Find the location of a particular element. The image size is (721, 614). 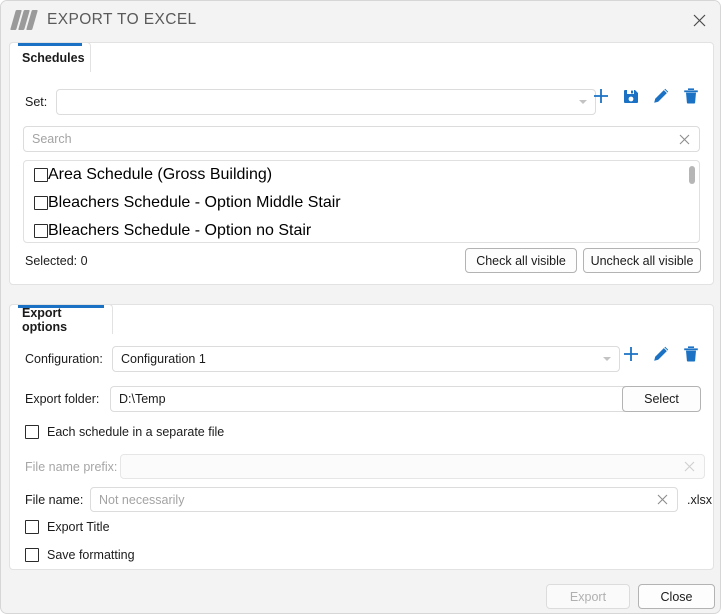

delete-set-button is located at coordinates (691, 96).